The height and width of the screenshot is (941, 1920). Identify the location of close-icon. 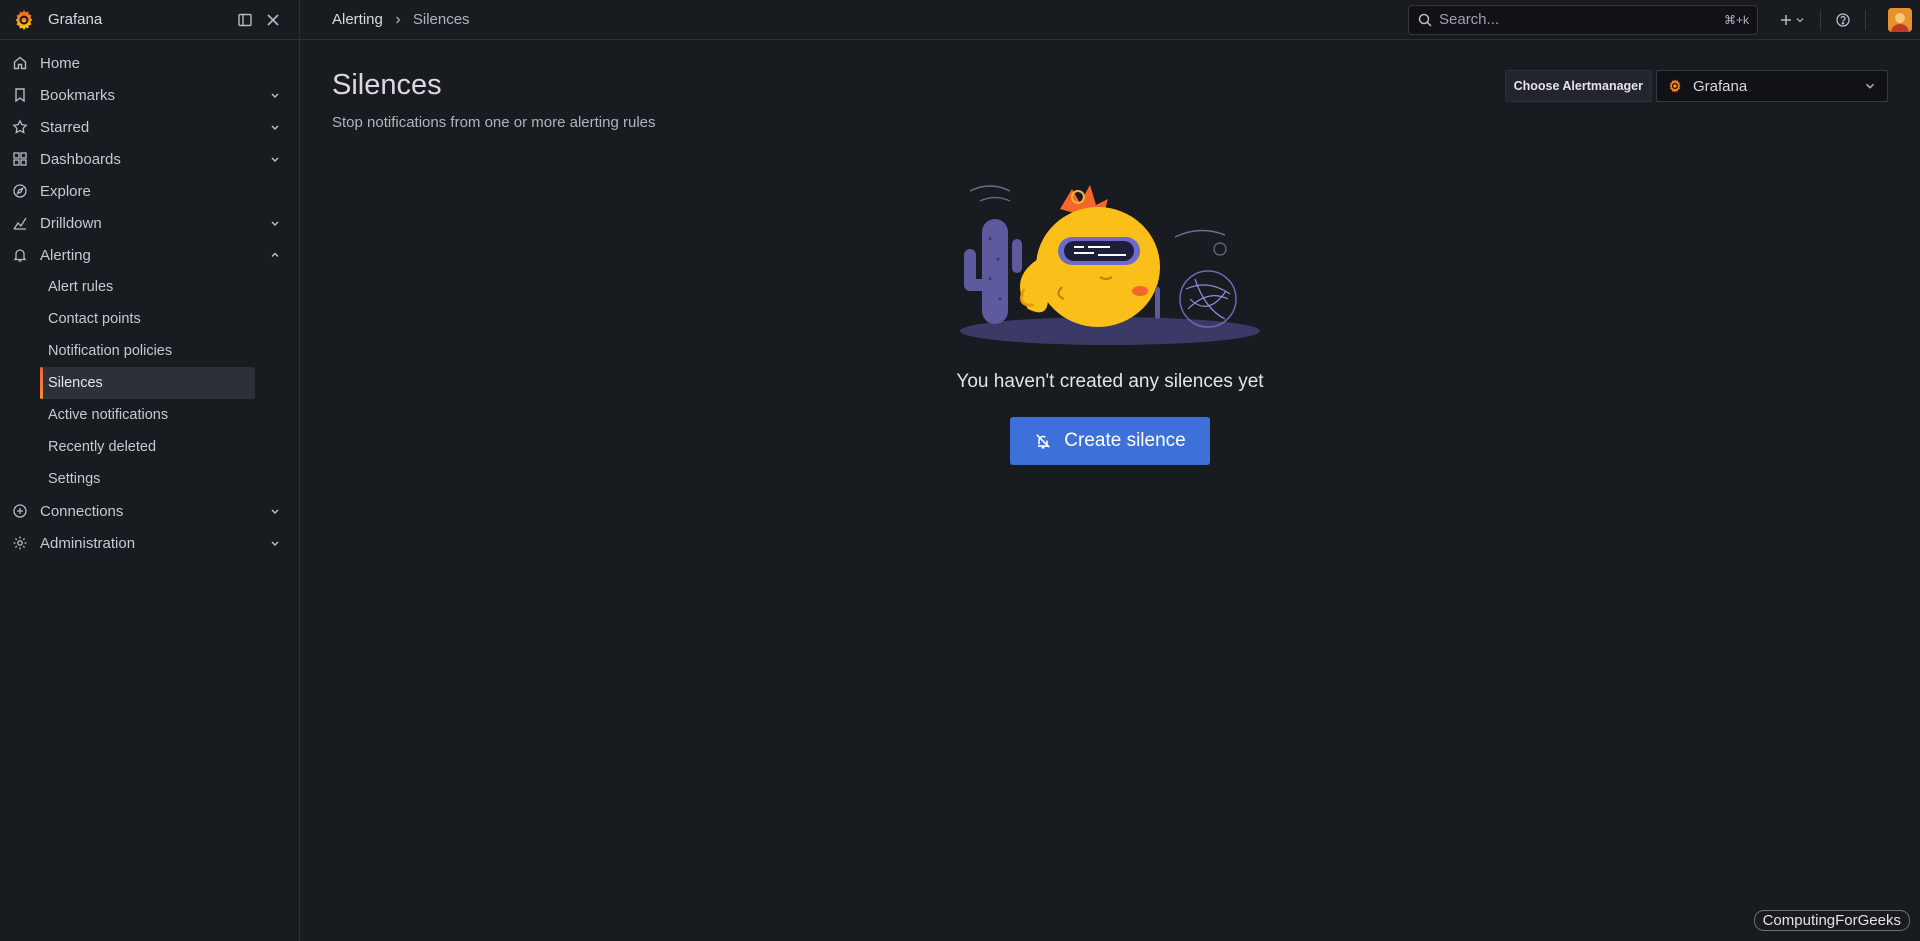
(273, 20).